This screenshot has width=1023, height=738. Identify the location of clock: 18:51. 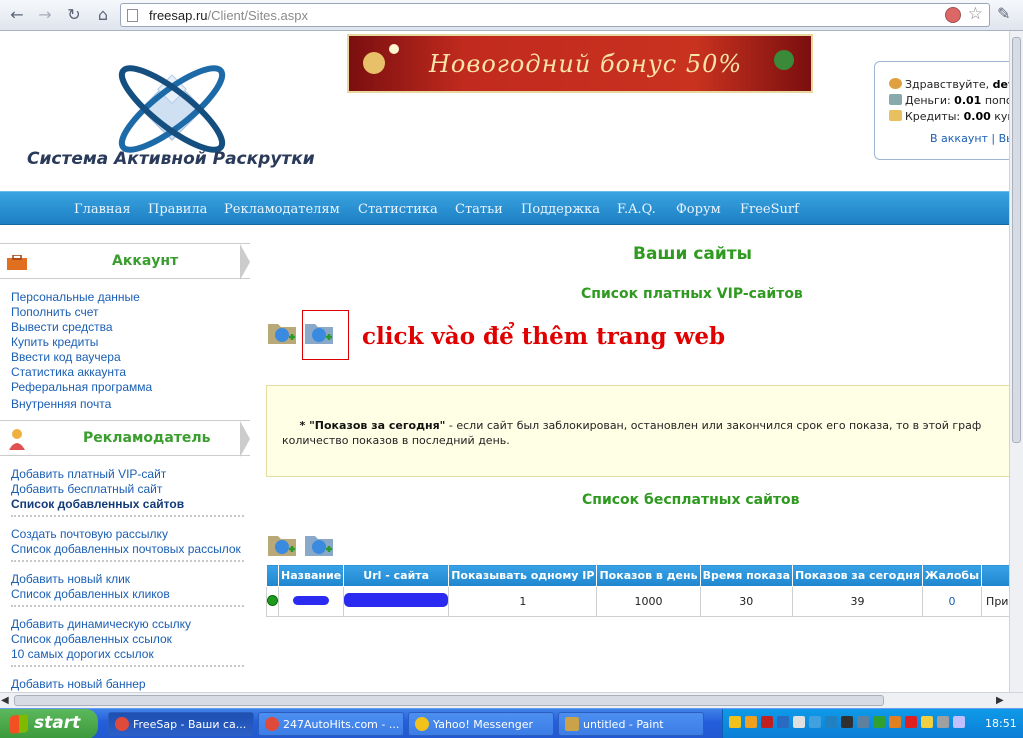
(1001, 723).